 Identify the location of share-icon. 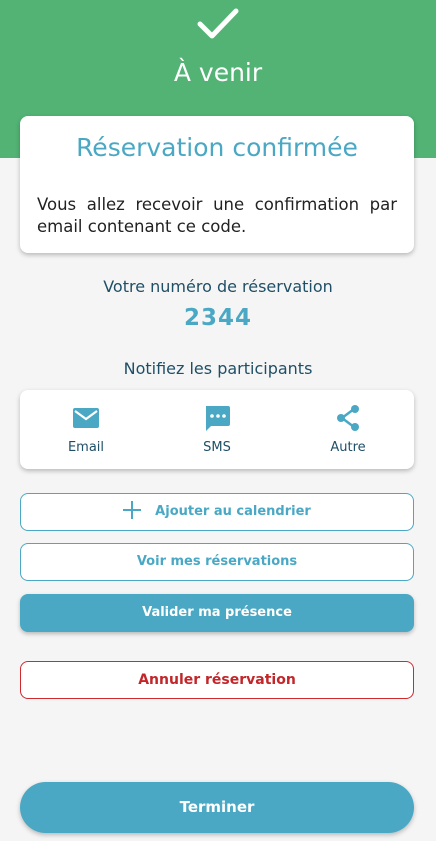
(348, 418).